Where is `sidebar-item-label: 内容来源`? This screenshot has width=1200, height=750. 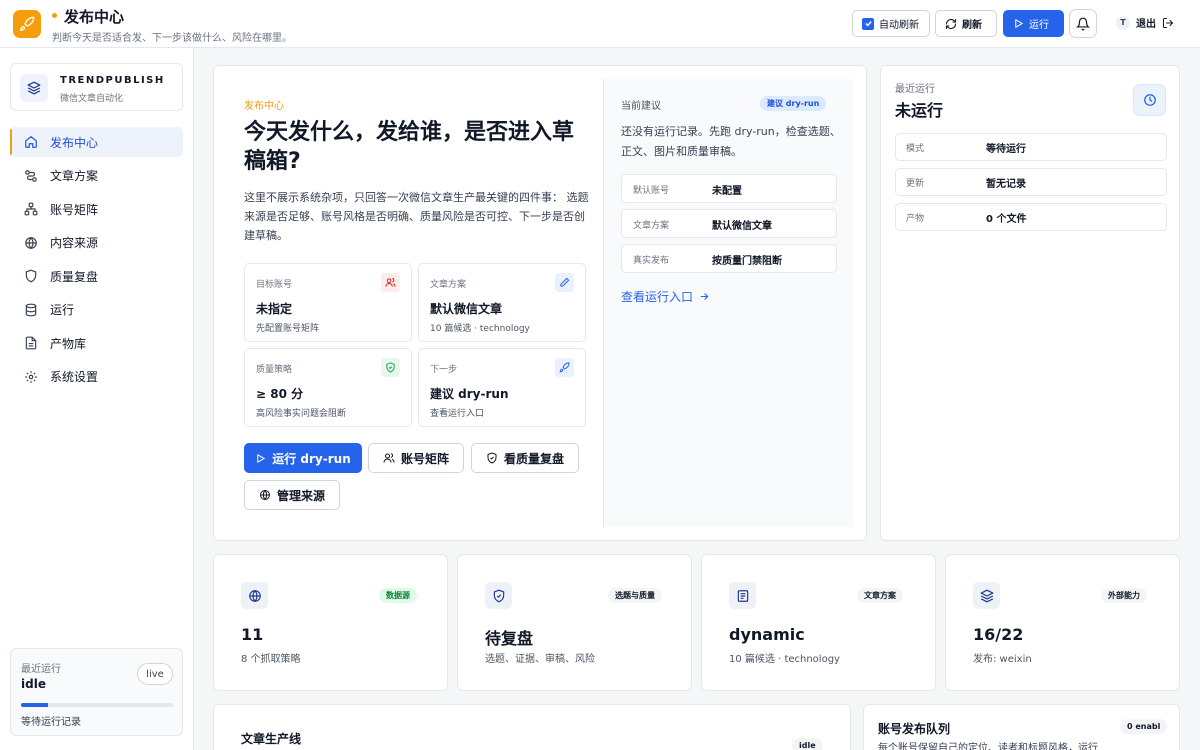
sidebar-item-label: 内容来源 is located at coordinates (74, 243).